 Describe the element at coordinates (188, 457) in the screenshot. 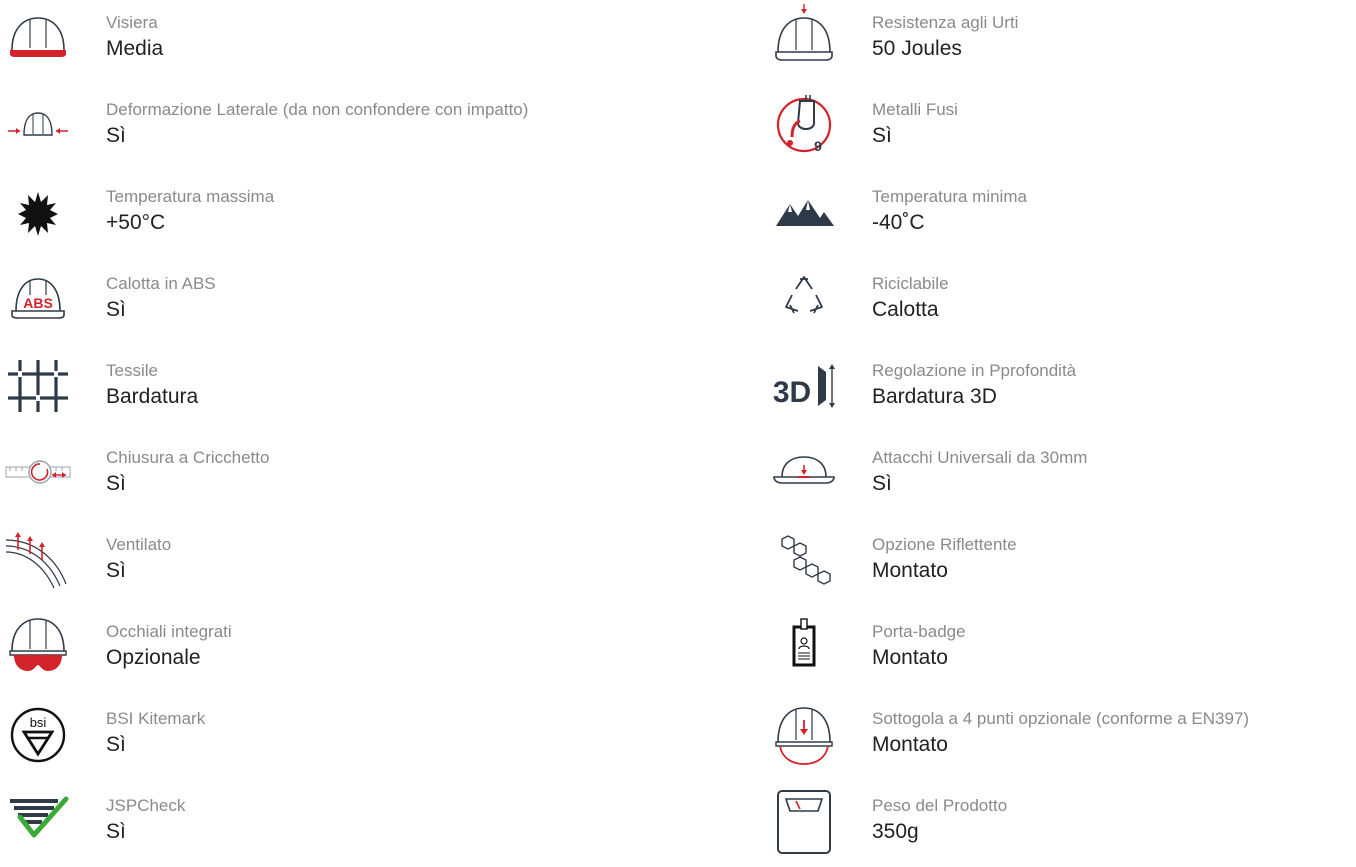

I see `feature-label: Chiusura a Cricchetto` at that location.